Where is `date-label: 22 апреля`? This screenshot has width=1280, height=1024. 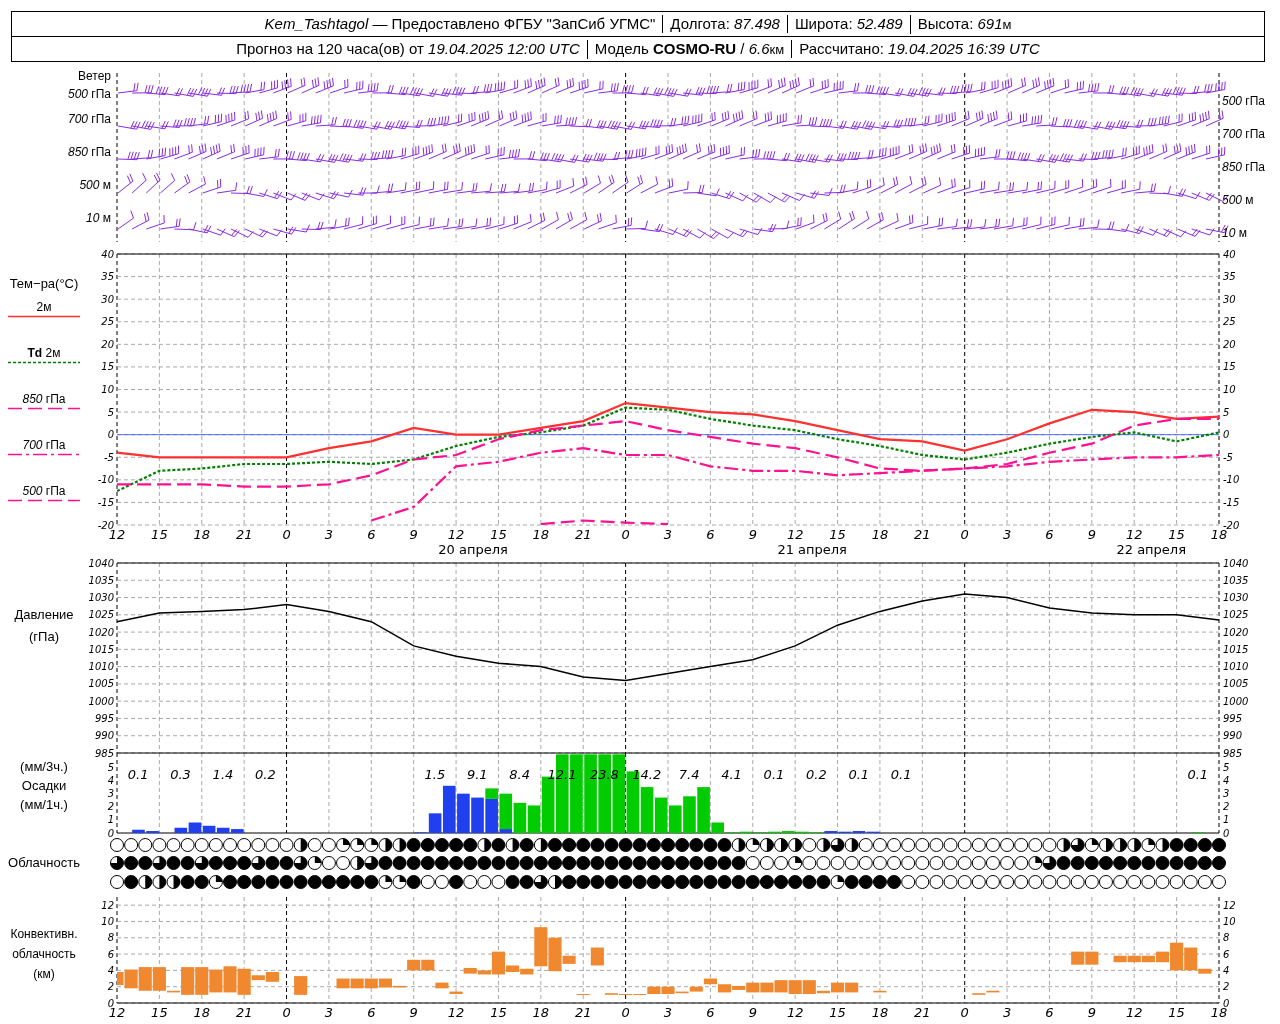 date-label: 22 апреля is located at coordinates (1151, 549).